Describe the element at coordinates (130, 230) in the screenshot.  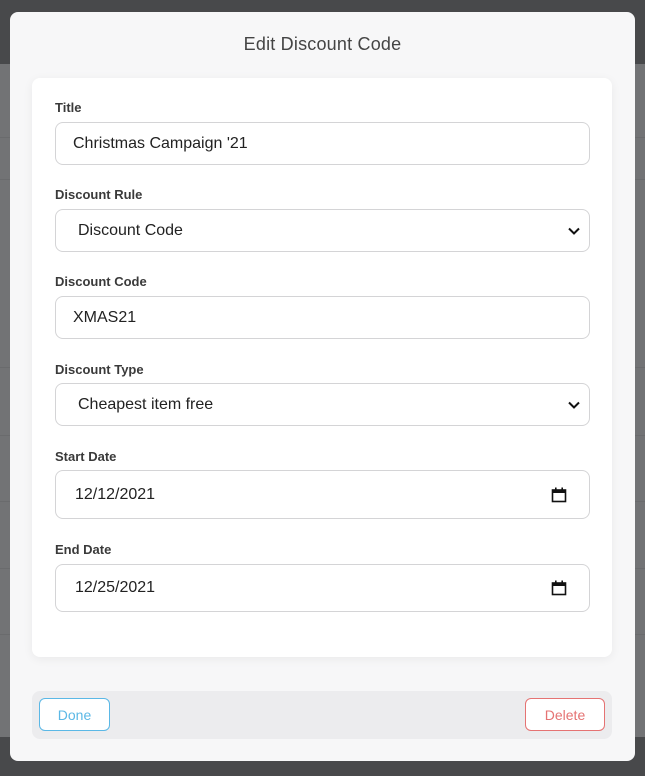
I see `discount-rule-value: Discount Code` at that location.